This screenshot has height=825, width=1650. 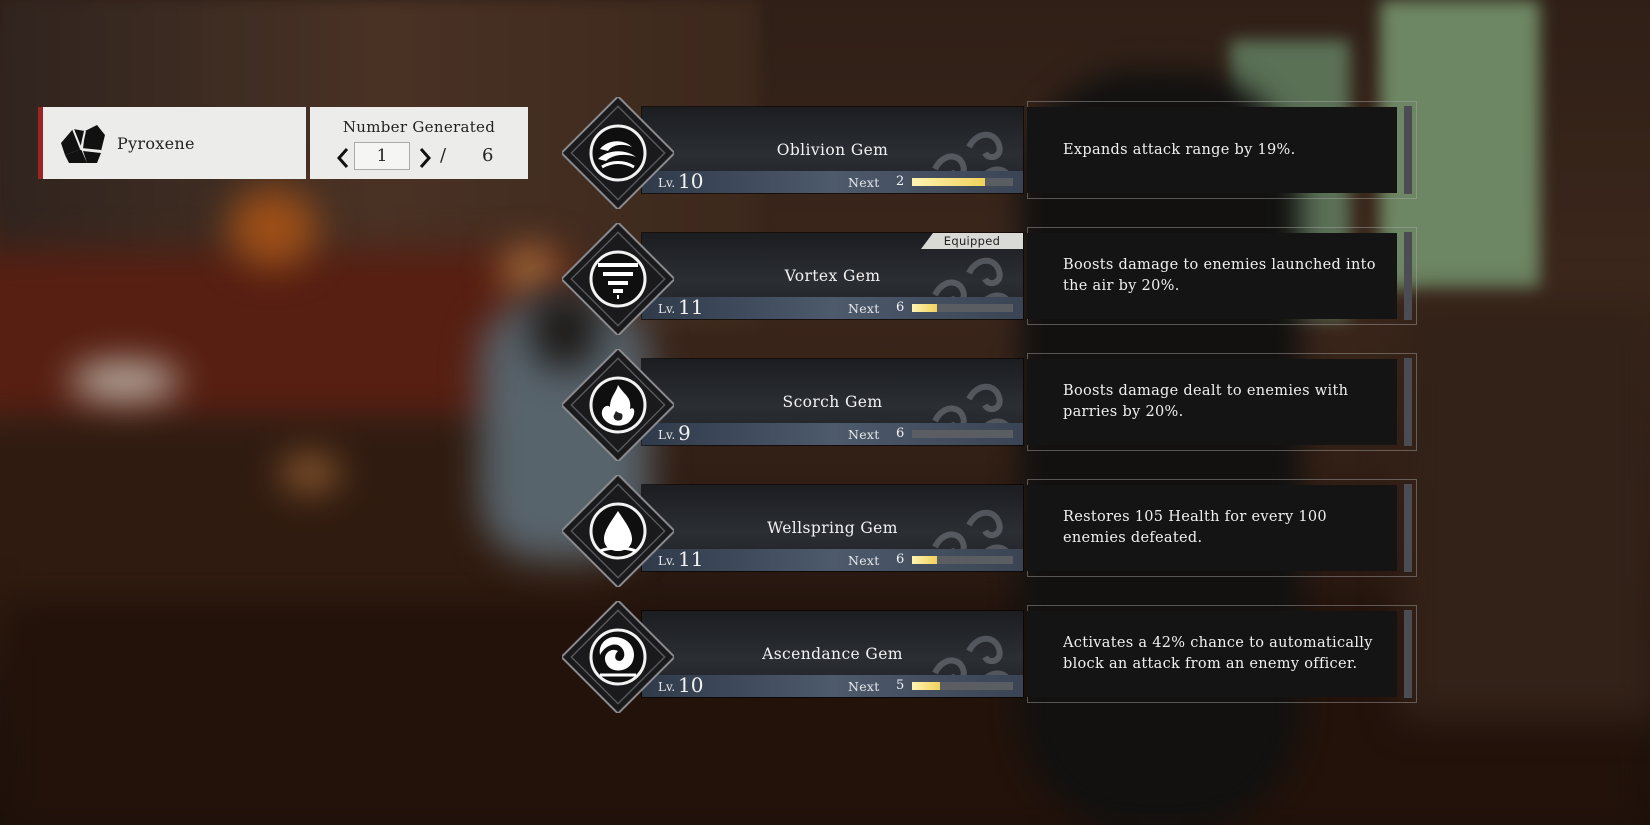 What do you see at coordinates (618, 657) in the screenshot?
I see `ascendance-swirl-icon` at bounding box center [618, 657].